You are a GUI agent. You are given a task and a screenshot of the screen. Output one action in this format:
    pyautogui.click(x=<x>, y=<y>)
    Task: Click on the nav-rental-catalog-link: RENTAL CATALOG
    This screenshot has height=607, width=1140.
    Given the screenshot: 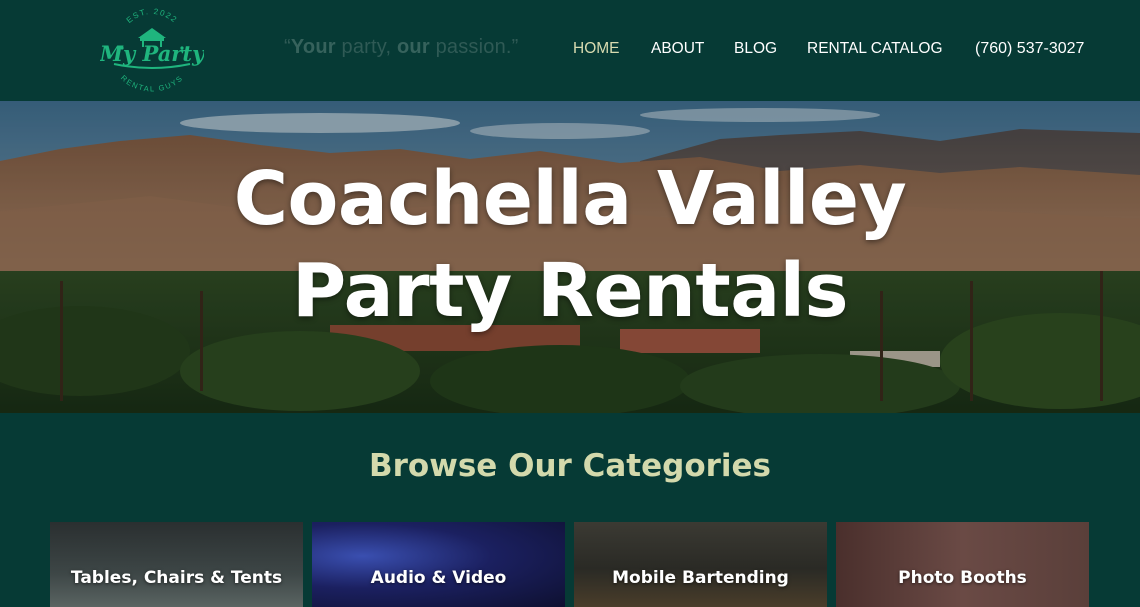 What is the action you would take?
    pyautogui.click(x=875, y=50)
    